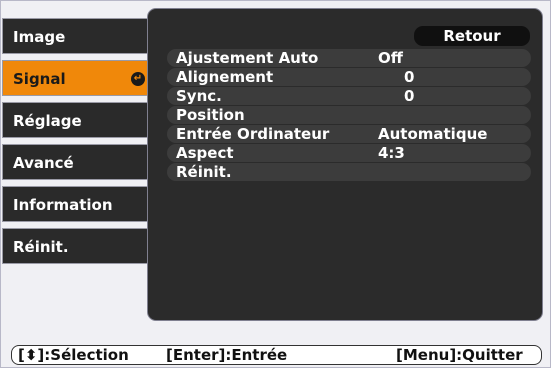 The image size is (551, 368). I want to click on menu-row-label: Ajustement Auto, so click(247, 58).